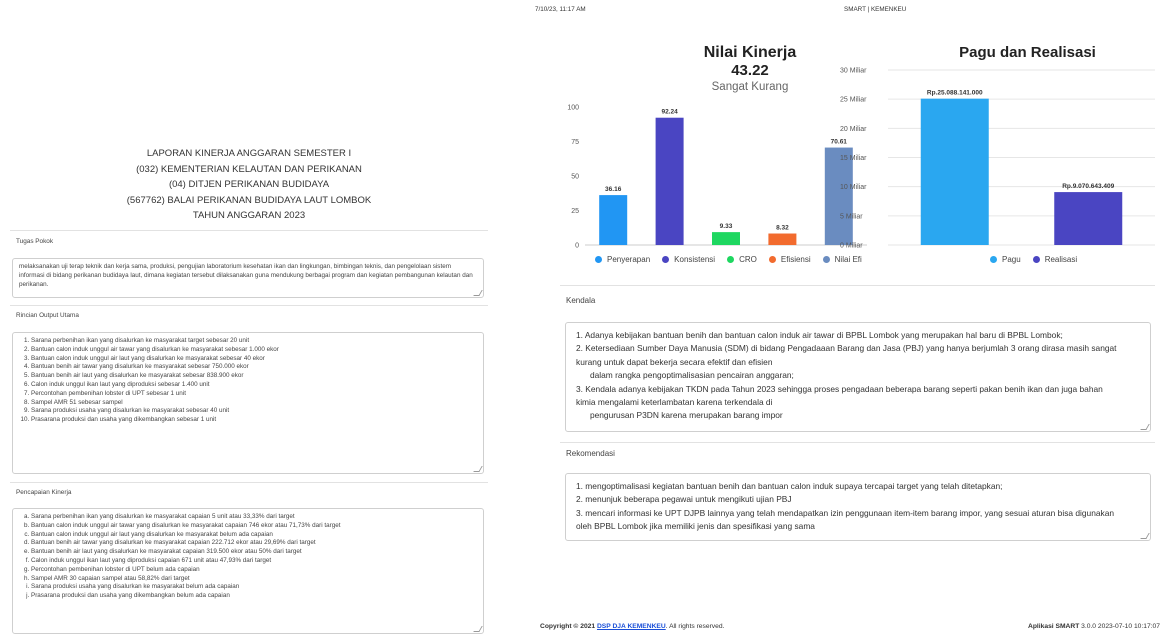 This screenshot has width=1165, height=637. I want to click on legend-label: Penyerapan, so click(629, 259).